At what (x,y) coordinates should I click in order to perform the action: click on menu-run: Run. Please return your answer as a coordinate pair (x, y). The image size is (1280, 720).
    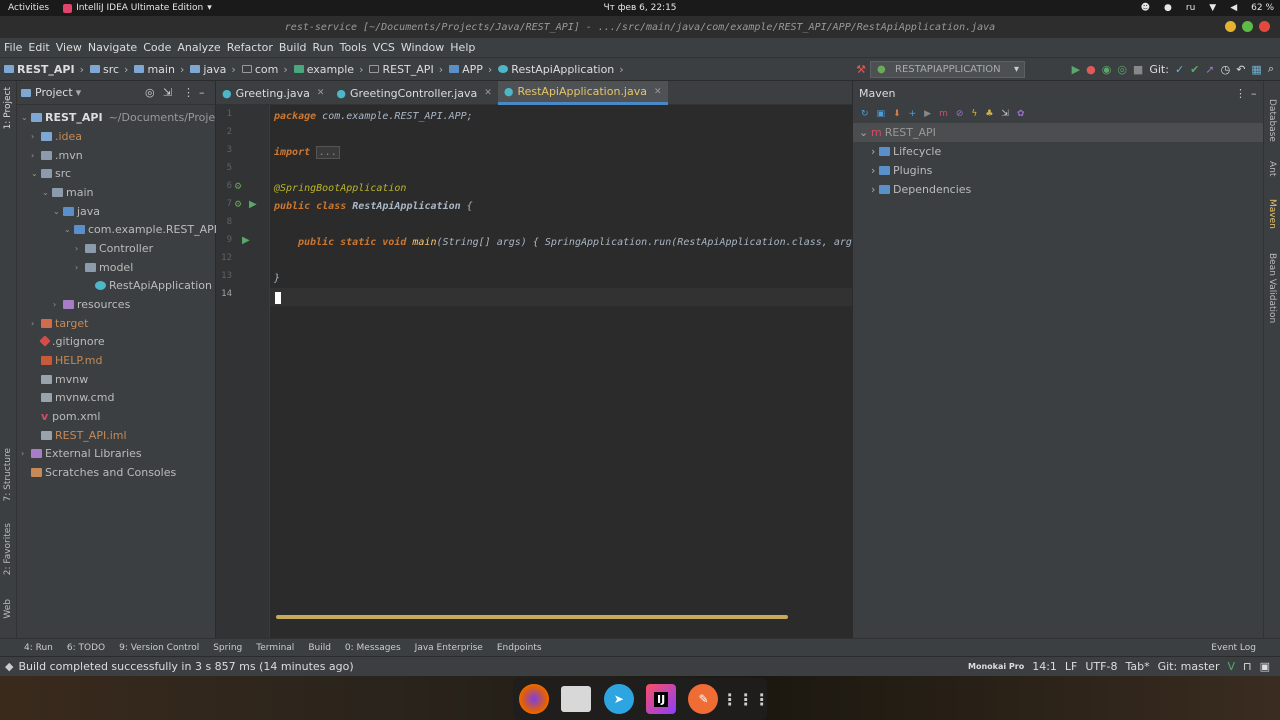
    Looking at the image, I should click on (322, 47).